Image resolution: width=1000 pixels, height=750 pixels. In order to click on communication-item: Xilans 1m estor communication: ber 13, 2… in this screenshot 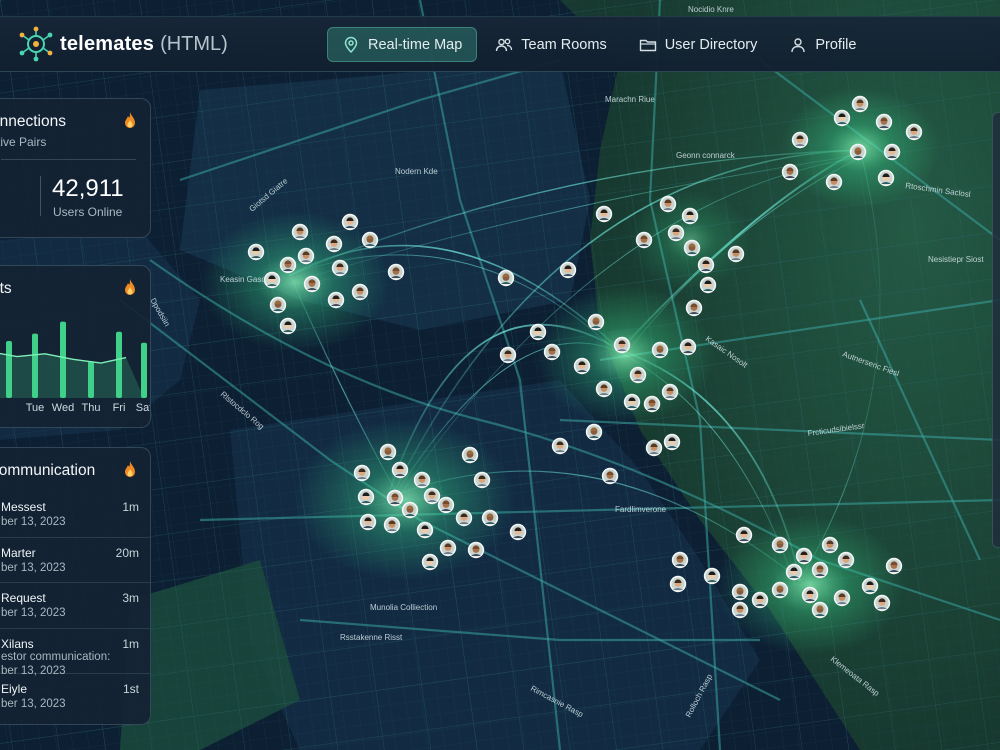, I will do `click(75, 653)`.